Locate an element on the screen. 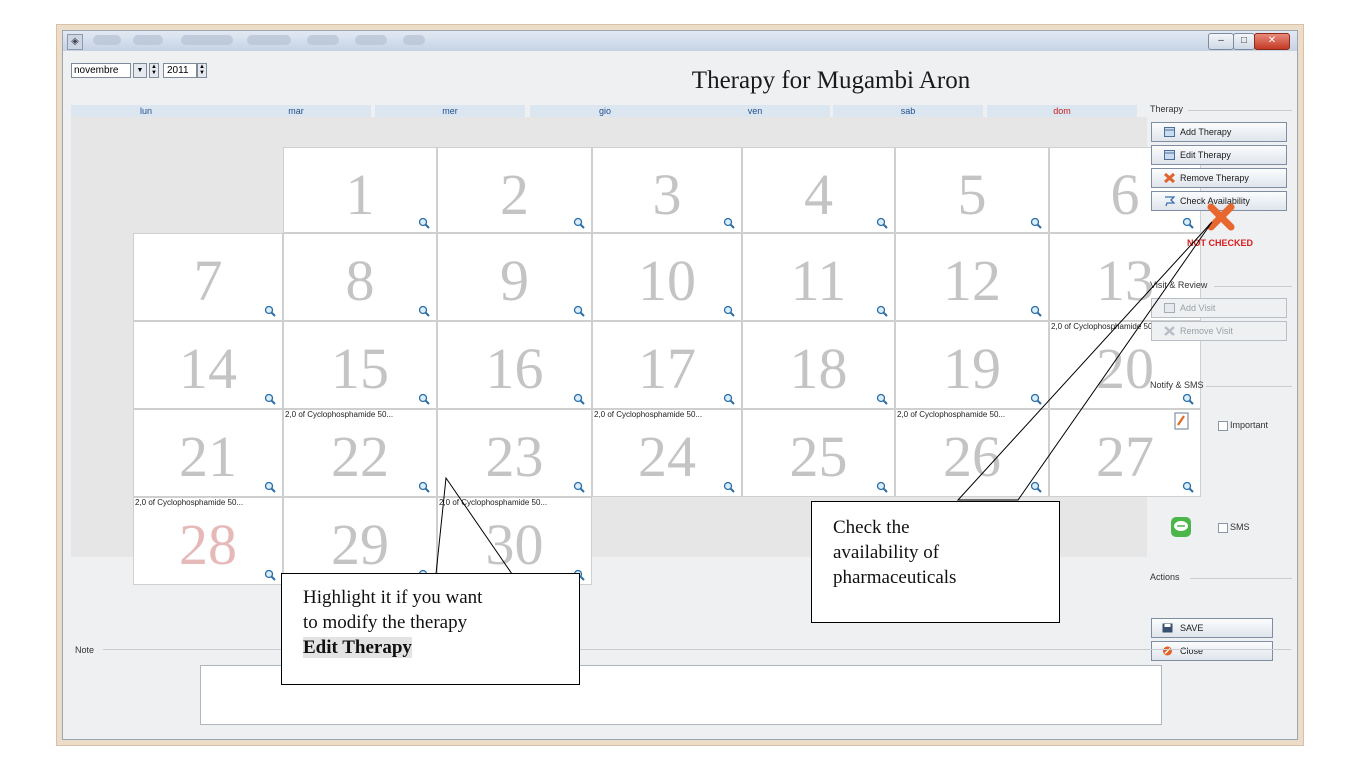 Image resolution: width=1348 pixels, height=782 pixels. add-therapy-button: Add Therapy is located at coordinates (1219, 132).